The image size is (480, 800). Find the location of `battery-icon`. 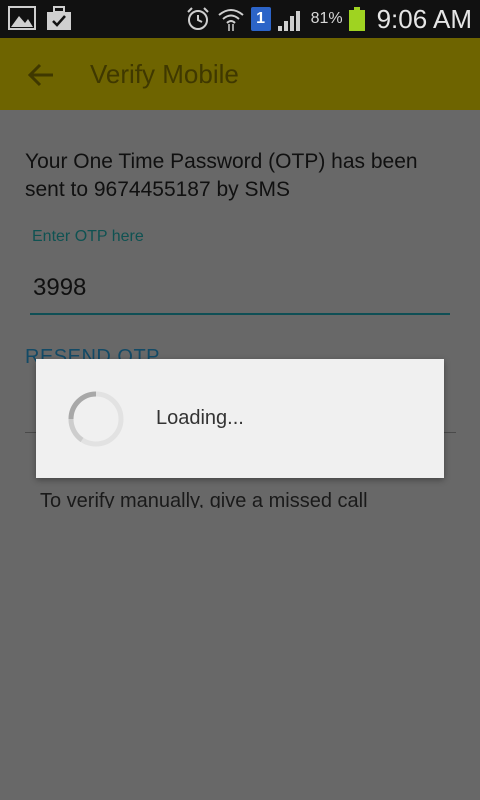

battery-icon is located at coordinates (356, 19).